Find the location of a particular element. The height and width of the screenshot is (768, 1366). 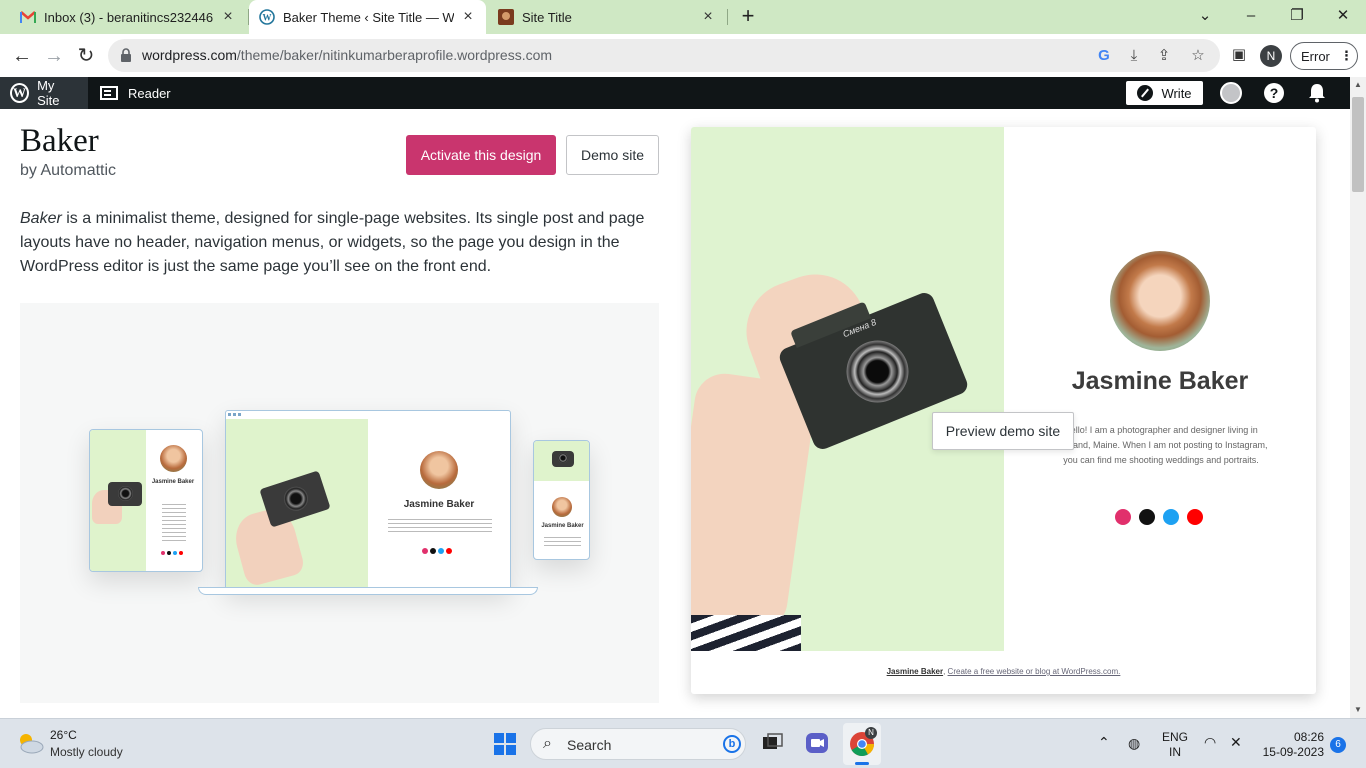

tab-site-title: Site Title × is located at coordinates (607, 17).